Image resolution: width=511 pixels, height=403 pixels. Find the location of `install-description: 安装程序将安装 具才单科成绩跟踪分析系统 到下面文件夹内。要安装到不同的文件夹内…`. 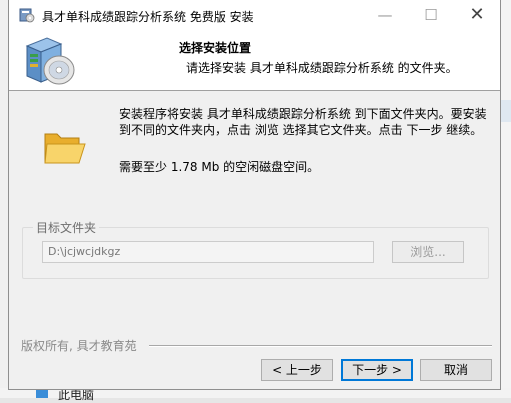

install-description: 安装程序将安装 具才单科成绩跟踪分析系统 到下面文件夹内。要安装到不同的文件夹内… is located at coordinates (303, 122).